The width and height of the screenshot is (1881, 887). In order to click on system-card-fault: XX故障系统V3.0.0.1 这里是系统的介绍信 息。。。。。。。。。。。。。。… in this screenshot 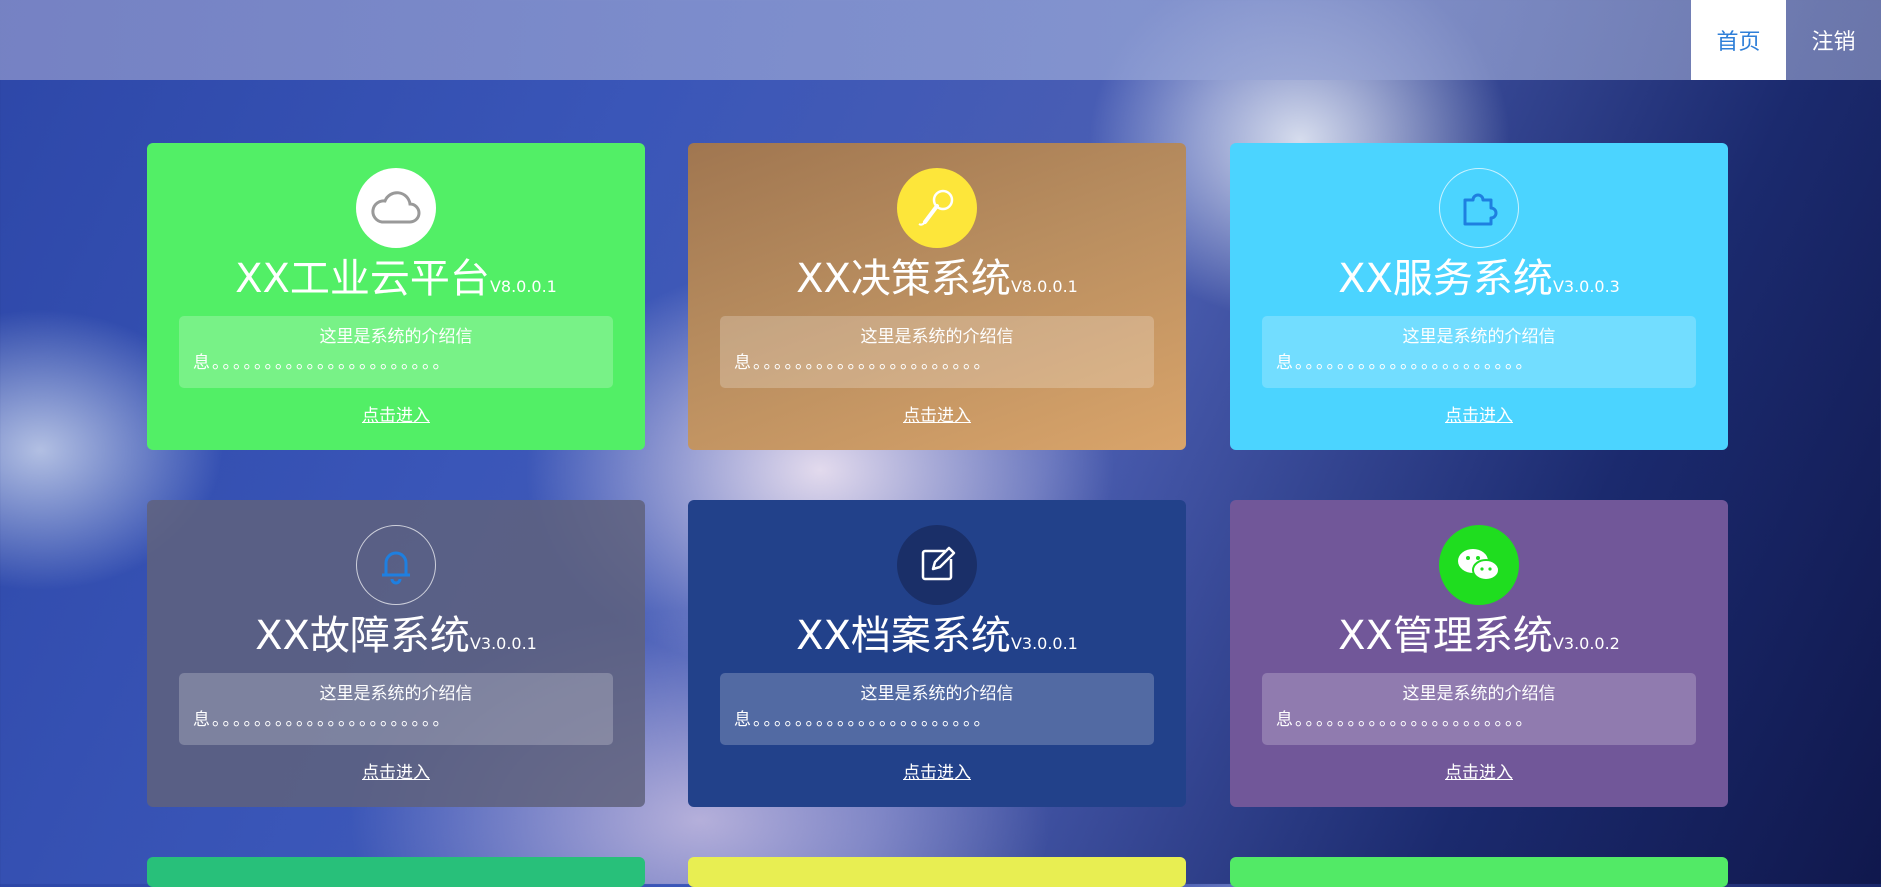, I will do `click(396, 653)`.